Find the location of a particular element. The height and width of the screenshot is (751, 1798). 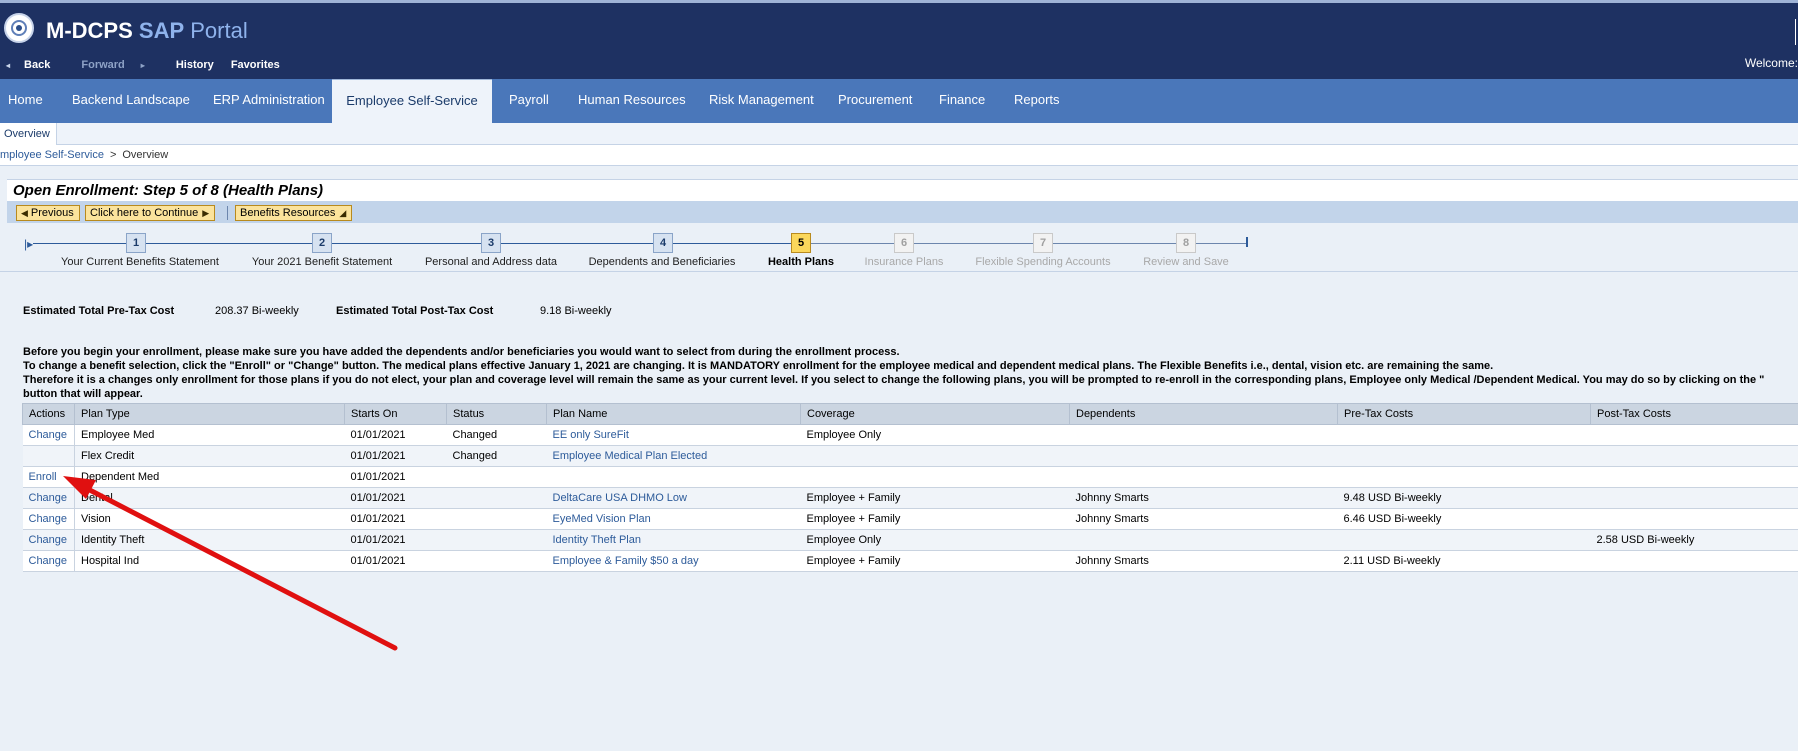

pretax-cell: 9.48 USD Bi-weekly is located at coordinates (1464, 498).